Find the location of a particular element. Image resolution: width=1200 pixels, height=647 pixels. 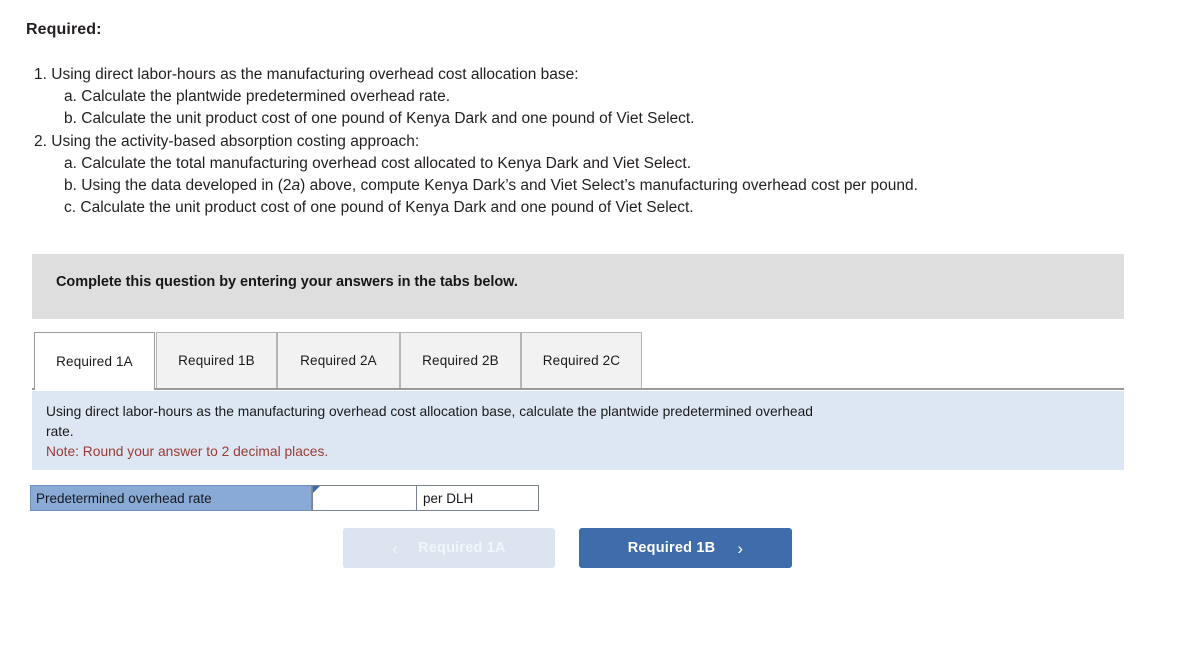

tab-required-2b: Required 2B is located at coordinates (460, 360).